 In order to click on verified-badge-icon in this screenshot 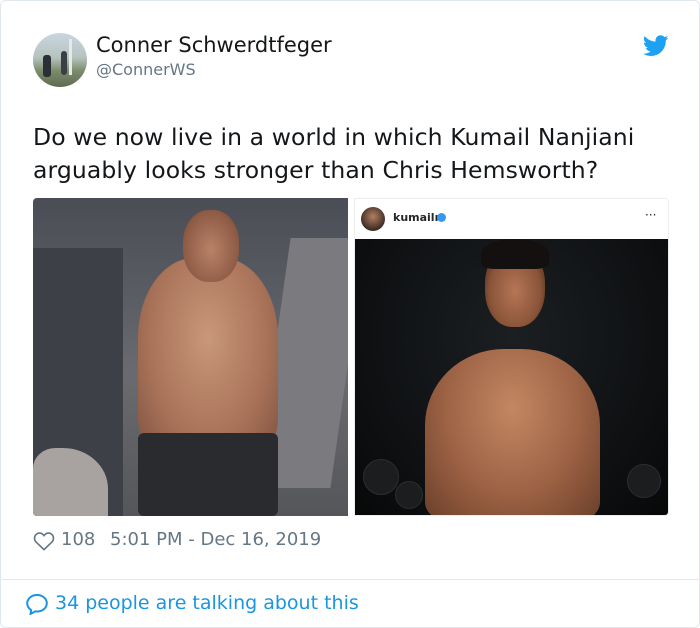, I will do `click(441, 217)`.